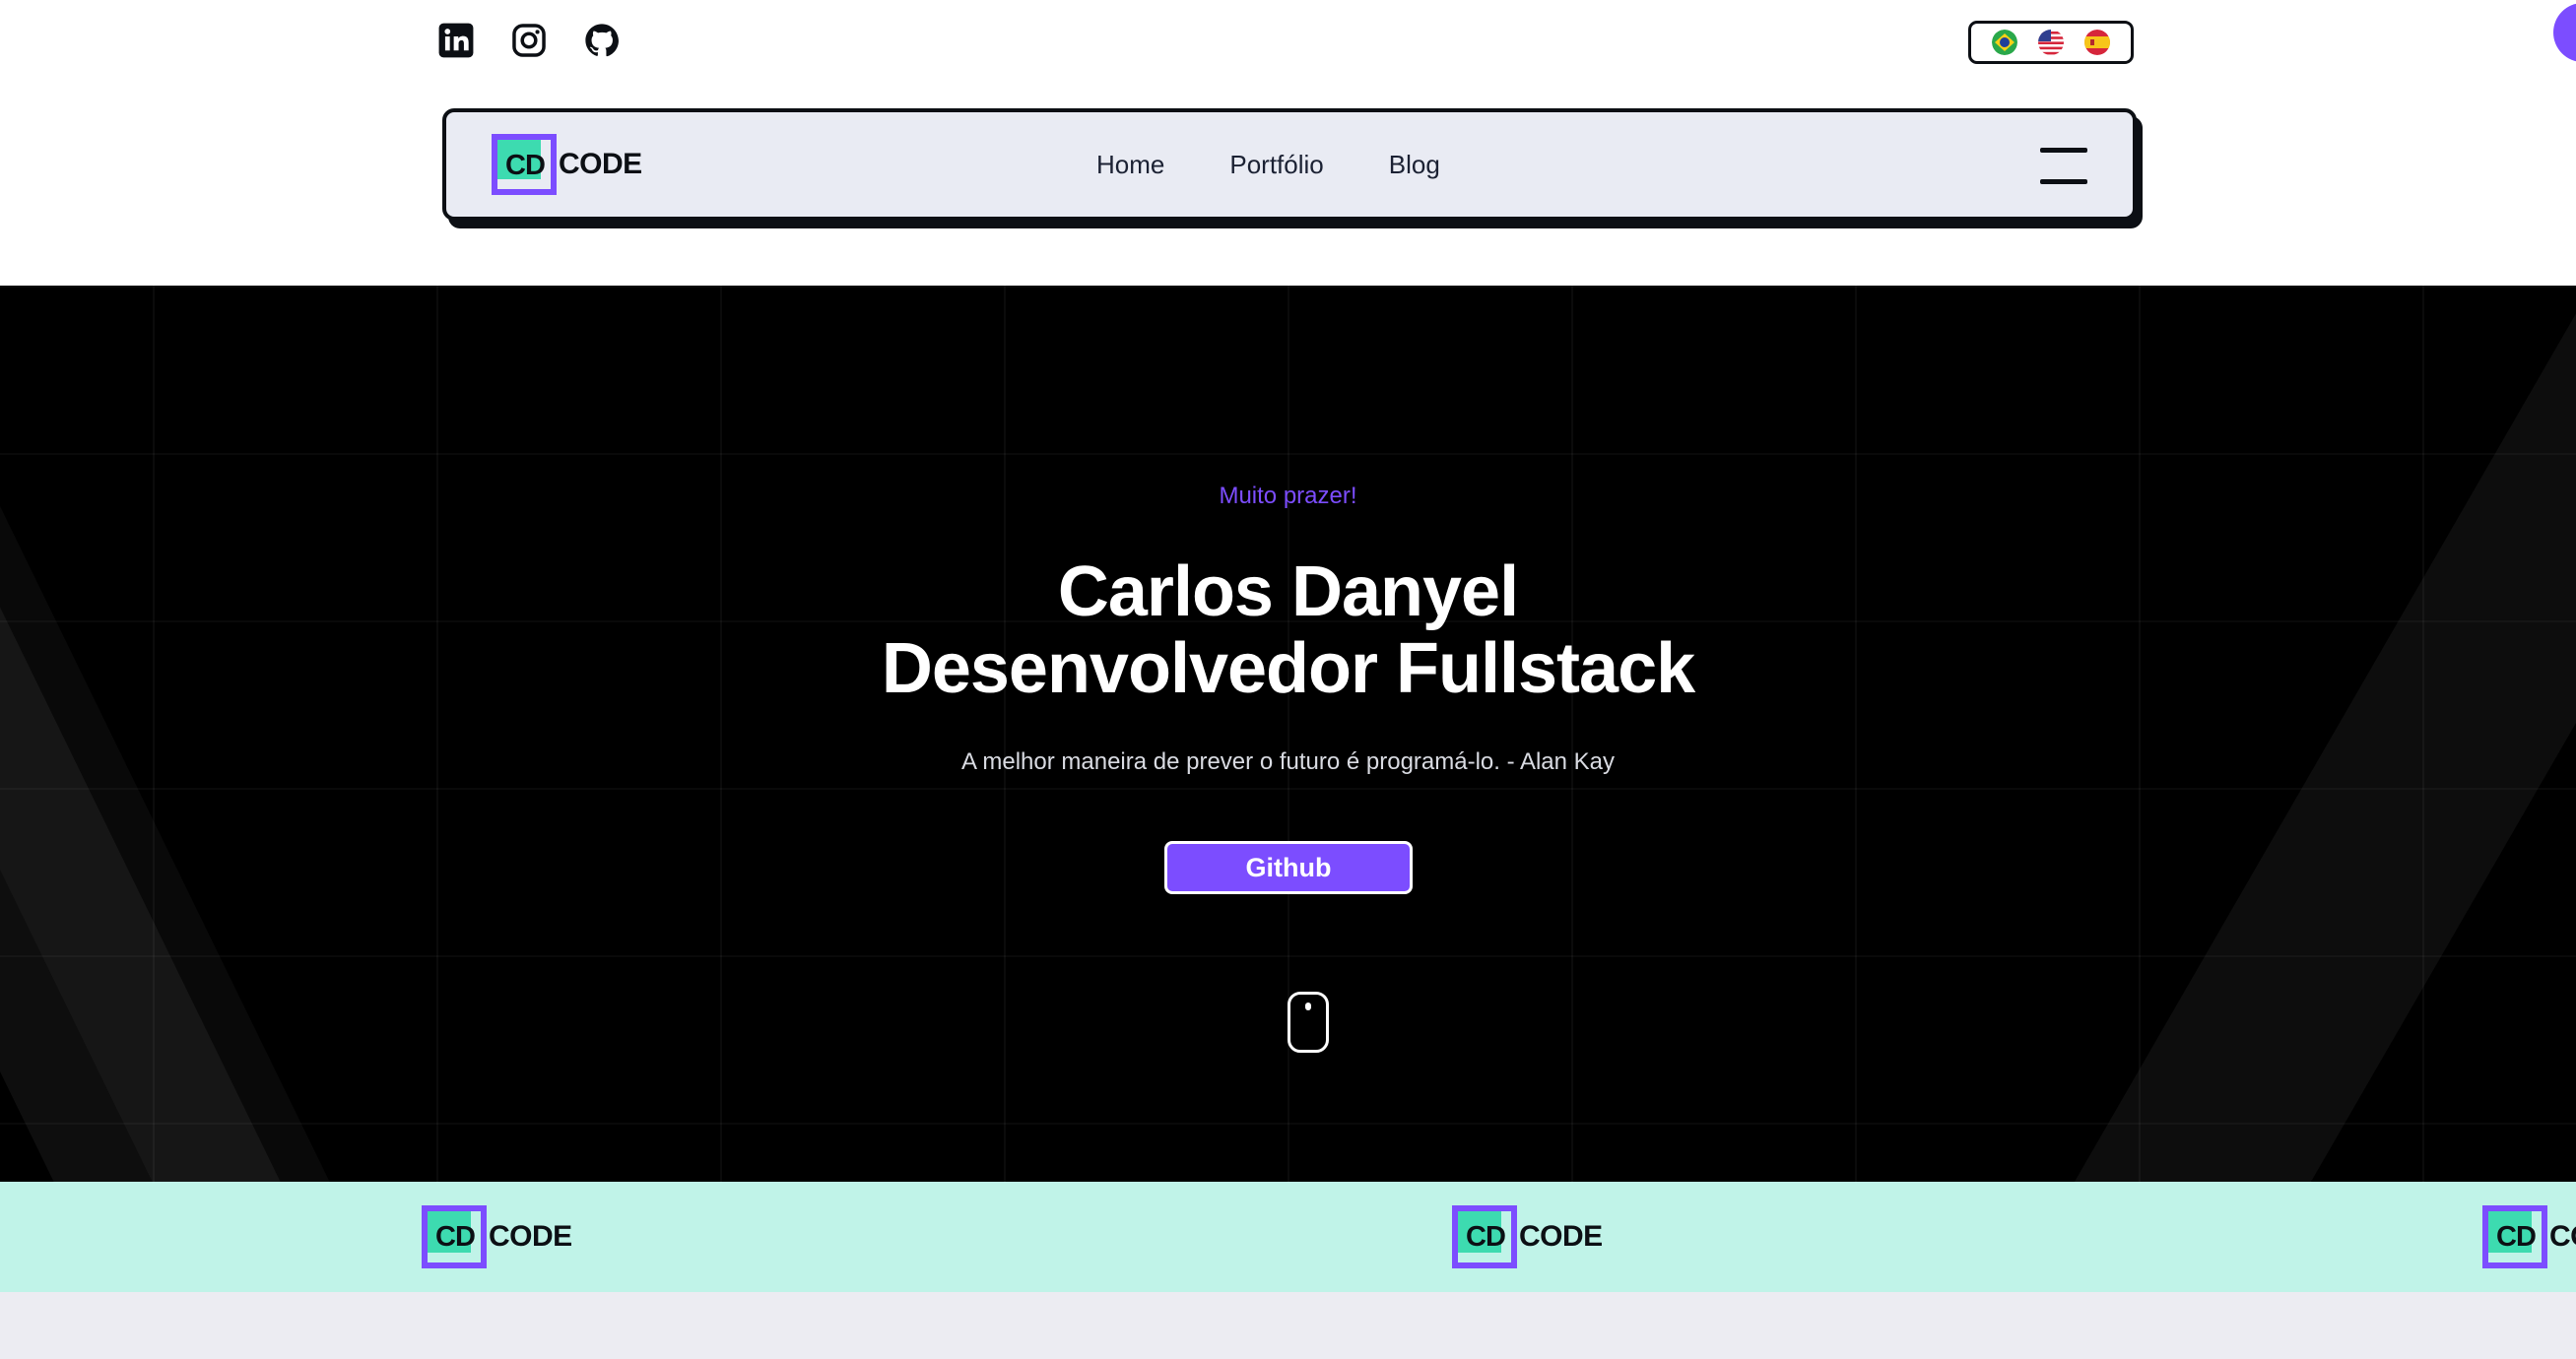 This screenshot has height=1359, width=2576. I want to click on language-selector, so click(2051, 43).